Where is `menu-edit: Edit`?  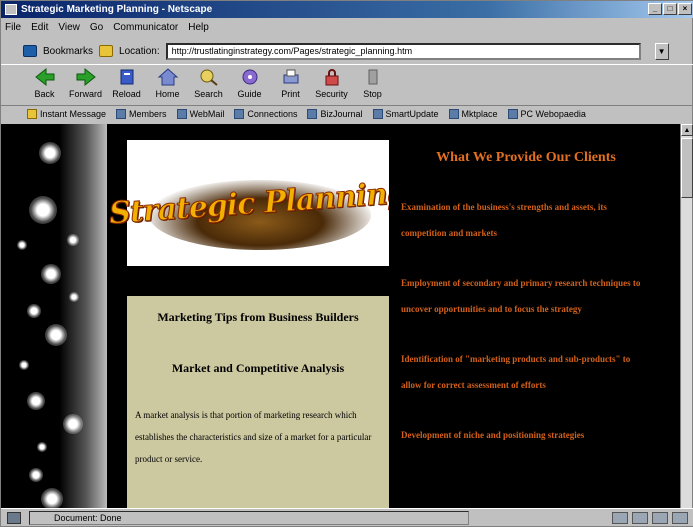
menu-edit: Edit is located at coordinates (39, 27).